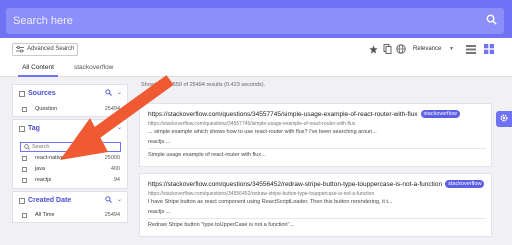 This screenshot has width=512, height=245. What do you see at coordinates (46, 109) in the screenshot?
I see `item-label: Question` at bounding box center [46, 109].